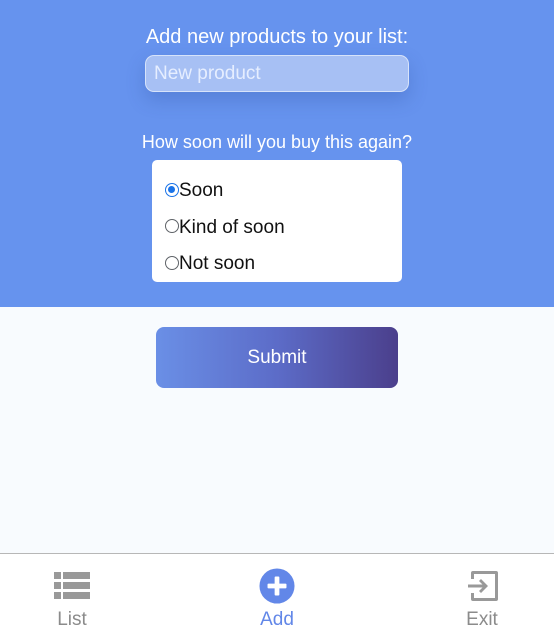 This screenshot has height=640, width=554. I want to click on exit-icon, so click(482, 586).